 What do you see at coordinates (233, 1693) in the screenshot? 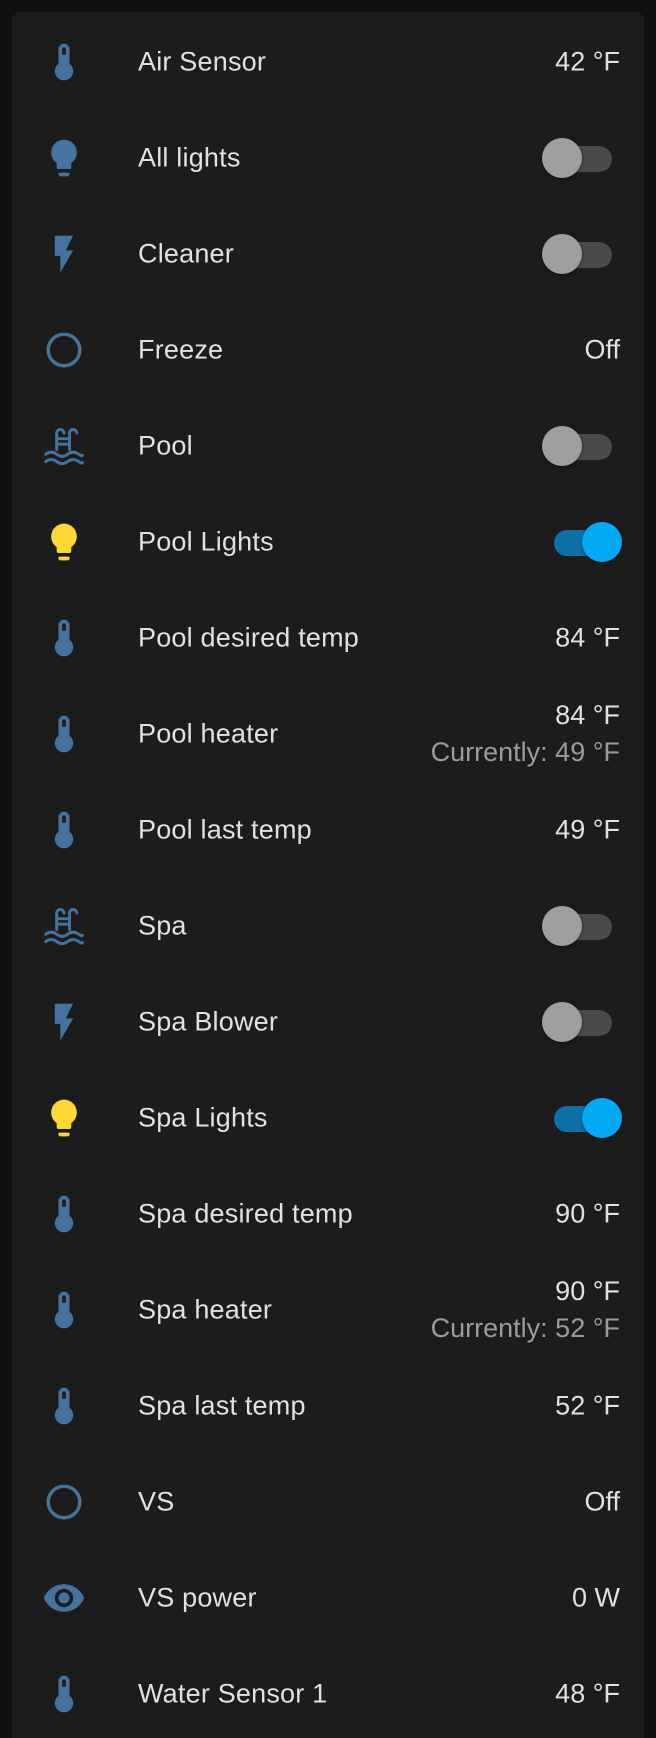
I see `entity-name: Water Sensor 1` at bounding box center [233, 1693].